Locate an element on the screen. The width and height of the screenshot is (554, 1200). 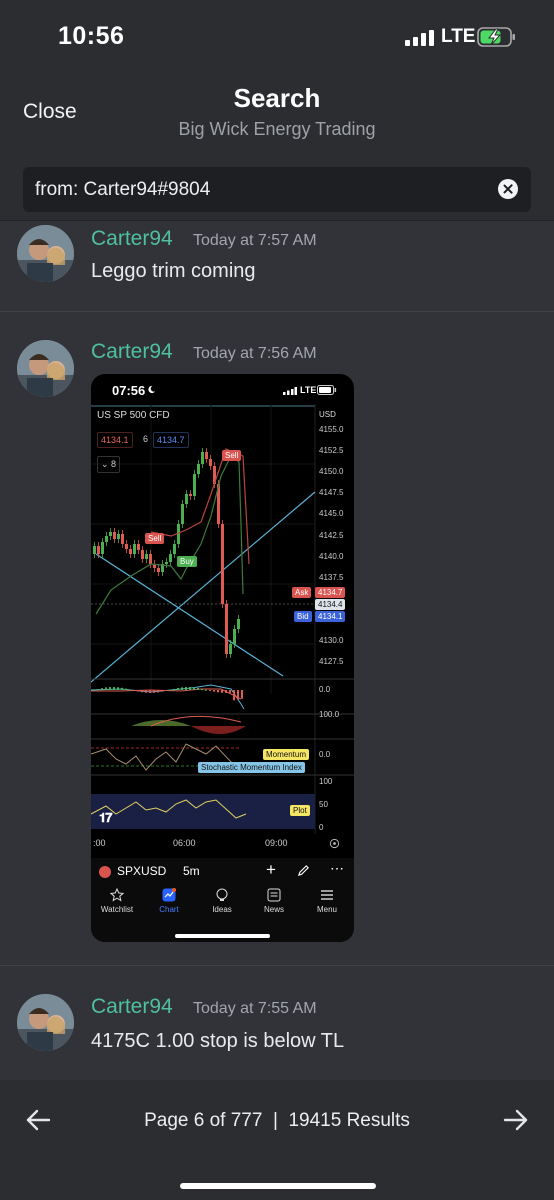
draw-pencil-icon is located at coordinates (303, 870).